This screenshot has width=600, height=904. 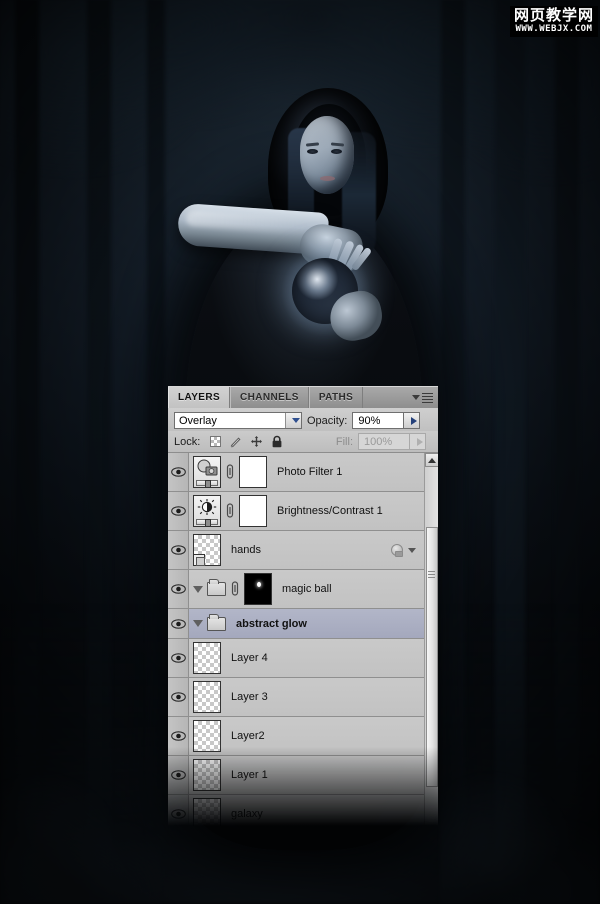 What do you see at coordinates (432, 657) in the screenshot?
I see `scrollbar-thumb` at bounding box center [432, 657].